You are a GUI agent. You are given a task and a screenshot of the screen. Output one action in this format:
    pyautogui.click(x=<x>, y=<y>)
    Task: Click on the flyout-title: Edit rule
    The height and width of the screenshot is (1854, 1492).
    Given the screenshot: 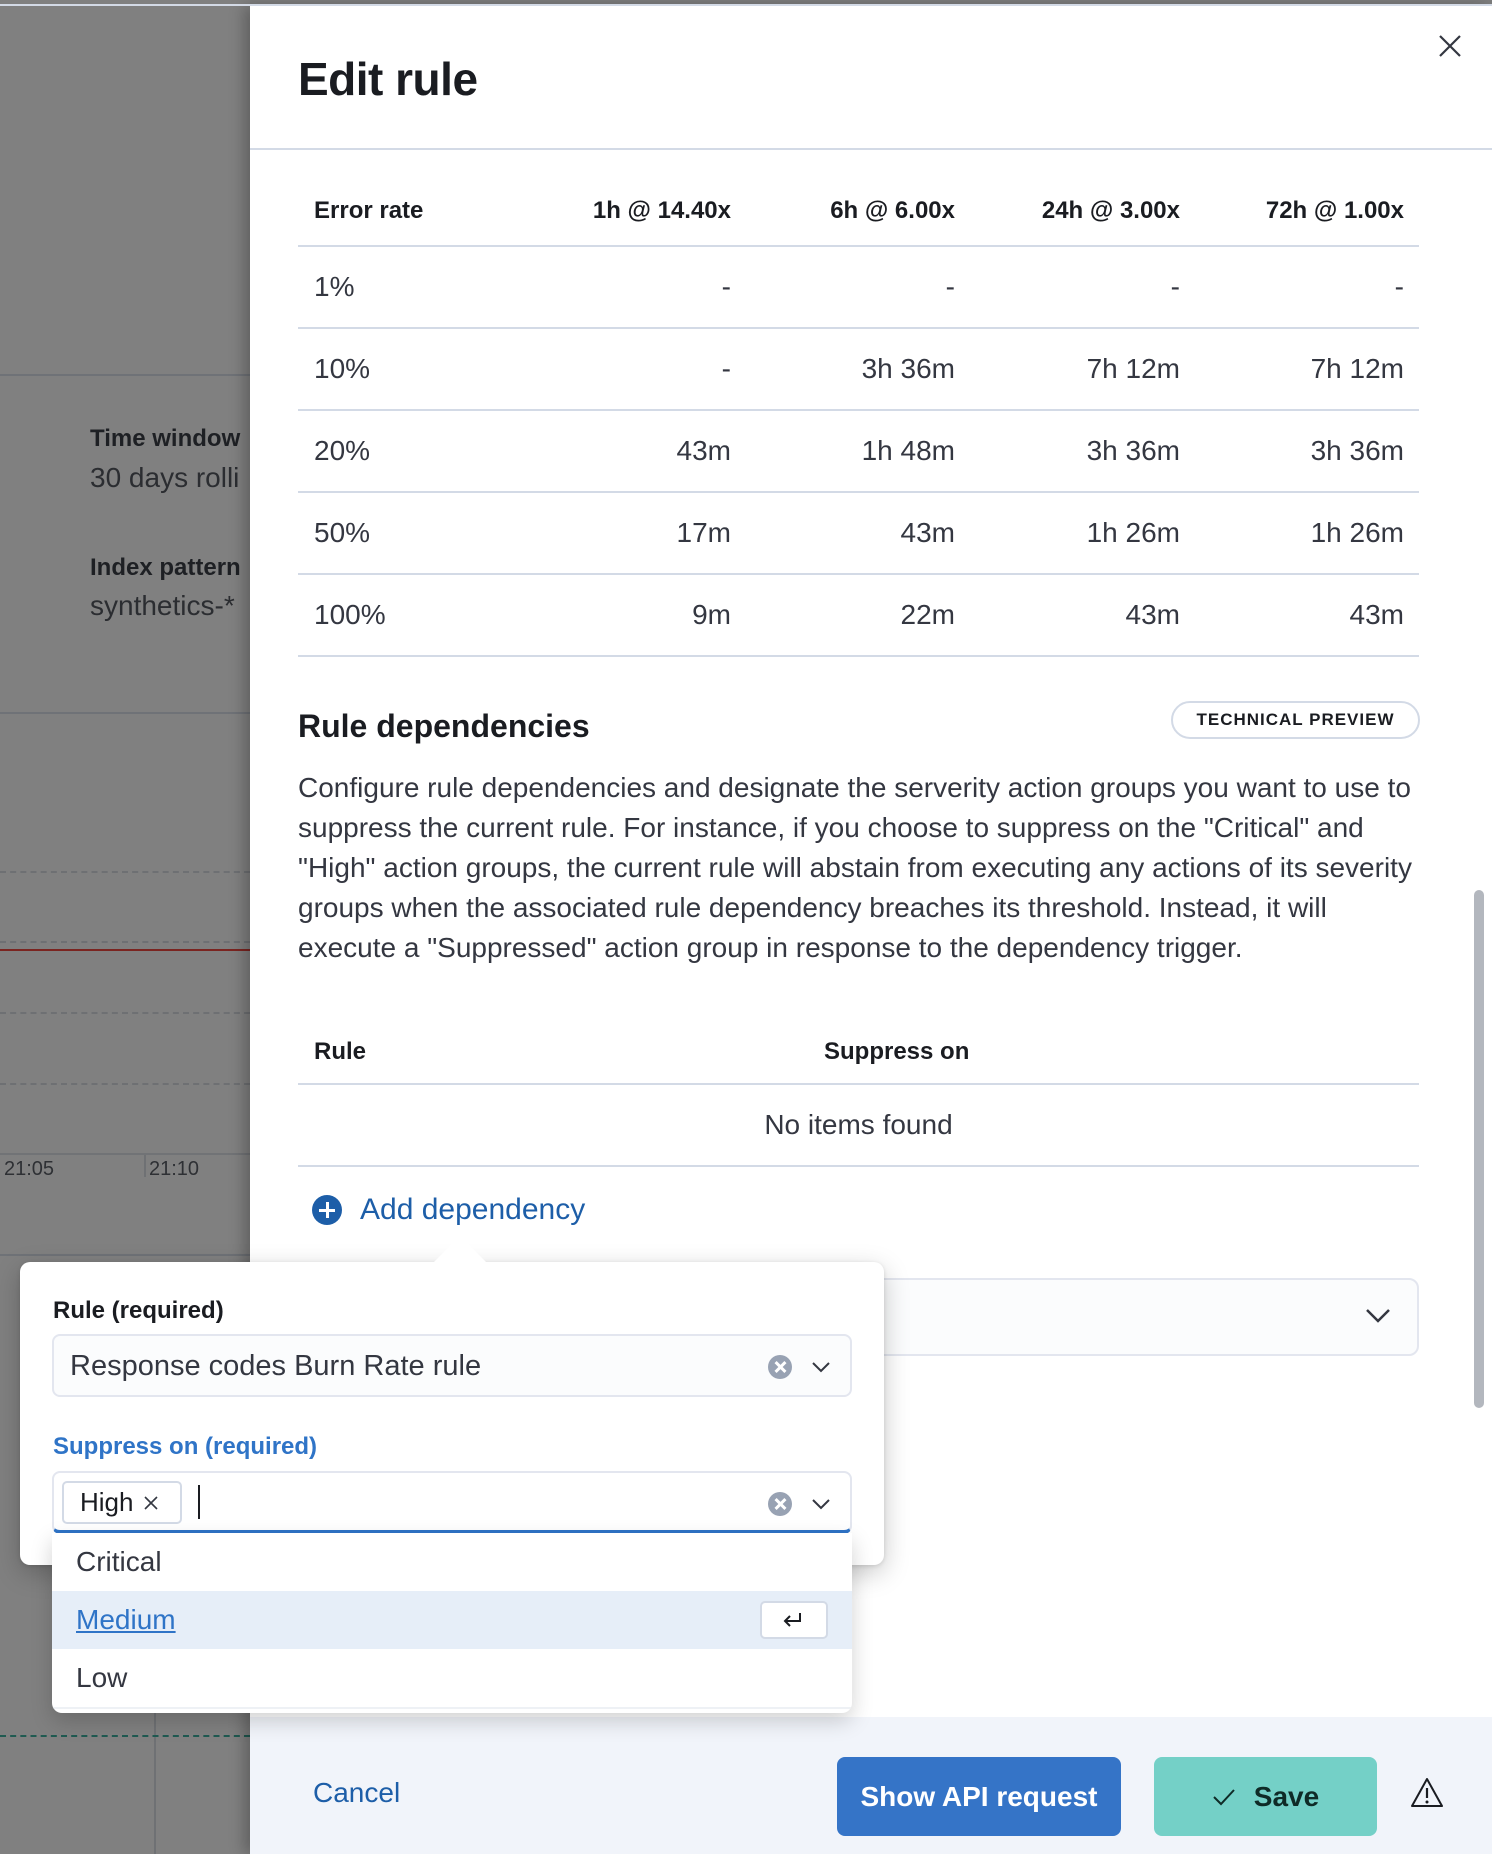 What is the action you would take?
    pyautogui.click(x=388, y=79)
    